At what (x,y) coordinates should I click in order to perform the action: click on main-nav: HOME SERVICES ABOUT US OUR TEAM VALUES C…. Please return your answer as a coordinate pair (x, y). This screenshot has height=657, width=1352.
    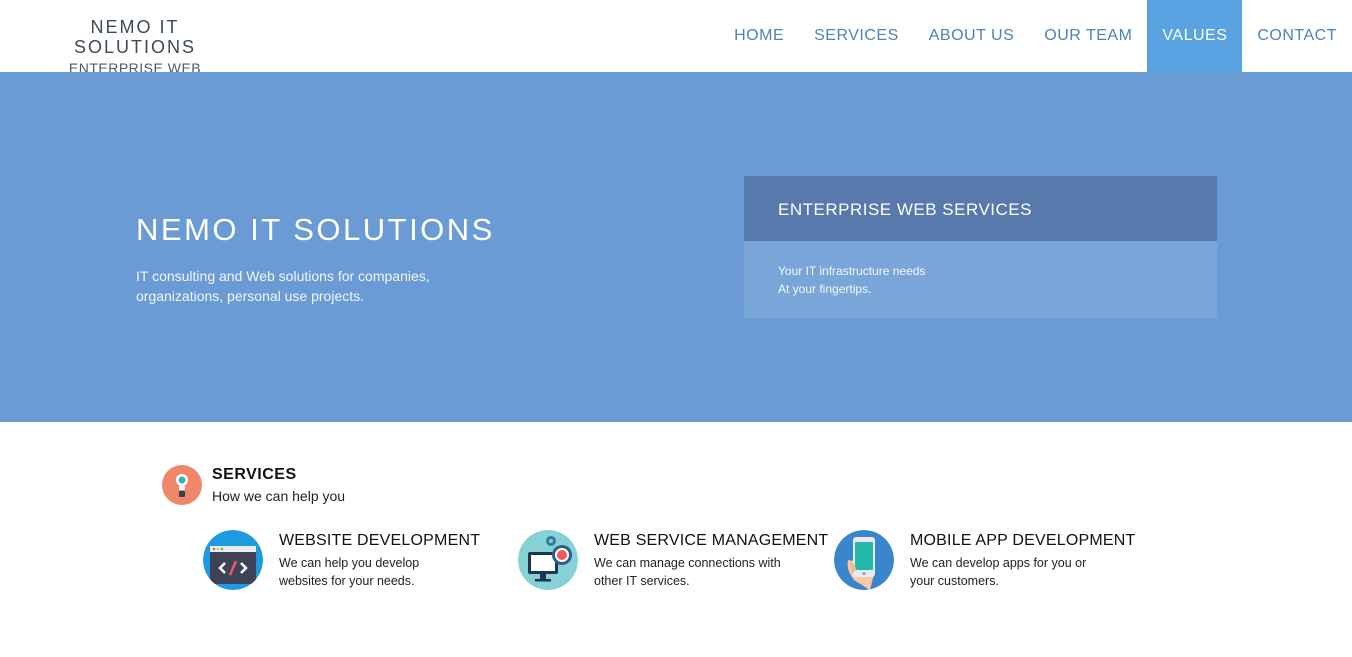
    Looking at the image, I should click on (1035, 36).